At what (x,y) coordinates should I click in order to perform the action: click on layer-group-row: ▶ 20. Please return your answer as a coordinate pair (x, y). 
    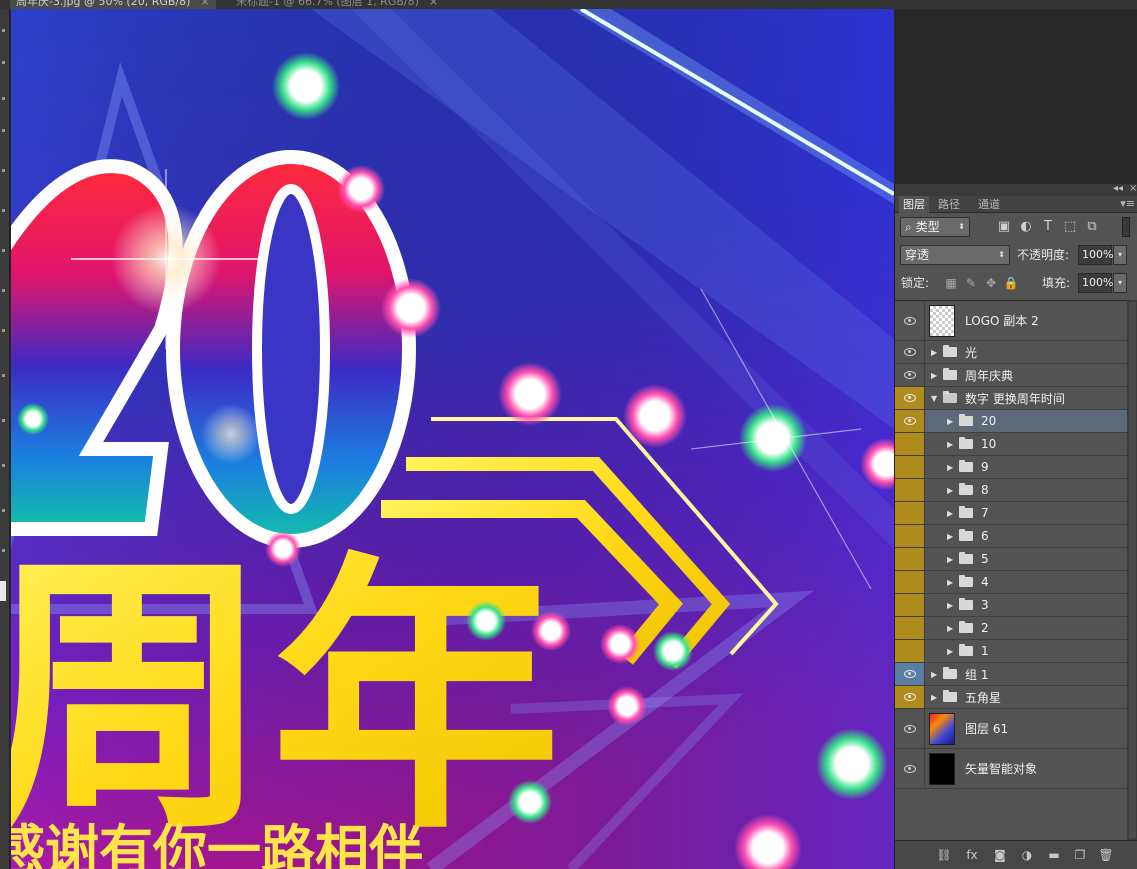
    Looking at the image, I should click on (1011, 421).